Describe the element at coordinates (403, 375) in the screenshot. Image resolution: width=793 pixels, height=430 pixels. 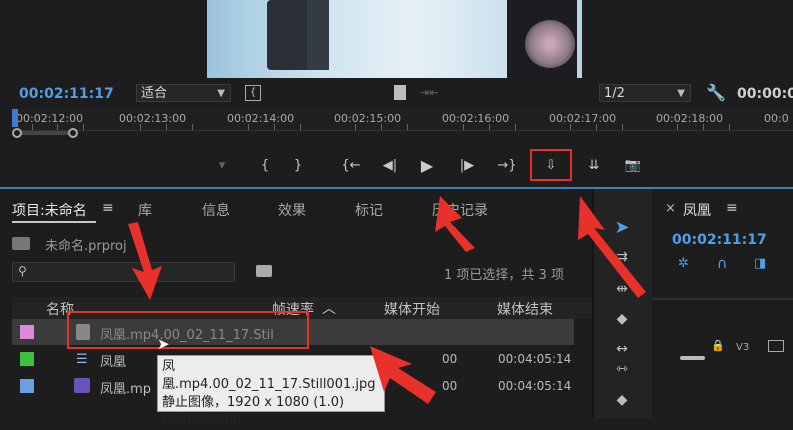
I see `arrow-bottom` at that location.